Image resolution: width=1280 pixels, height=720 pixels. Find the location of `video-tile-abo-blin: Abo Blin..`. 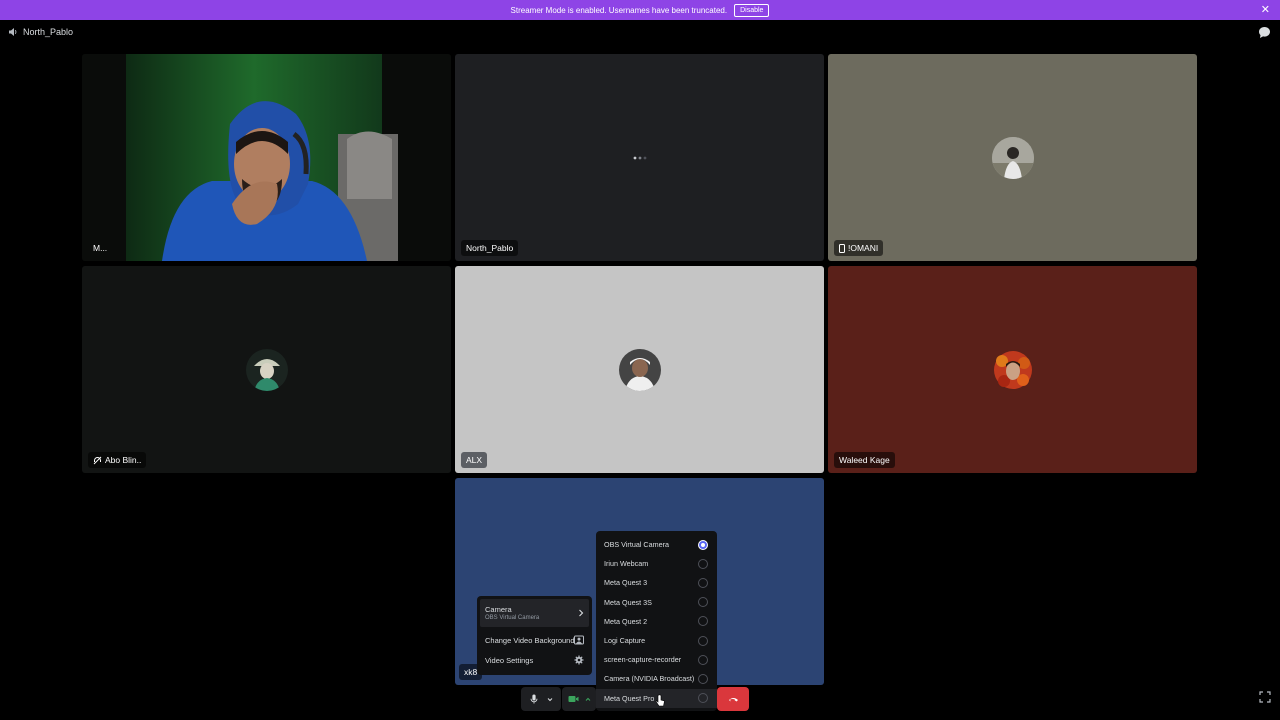

video-tile-abo-blin: Abo Blin.. is located at coordinates (266, 369).